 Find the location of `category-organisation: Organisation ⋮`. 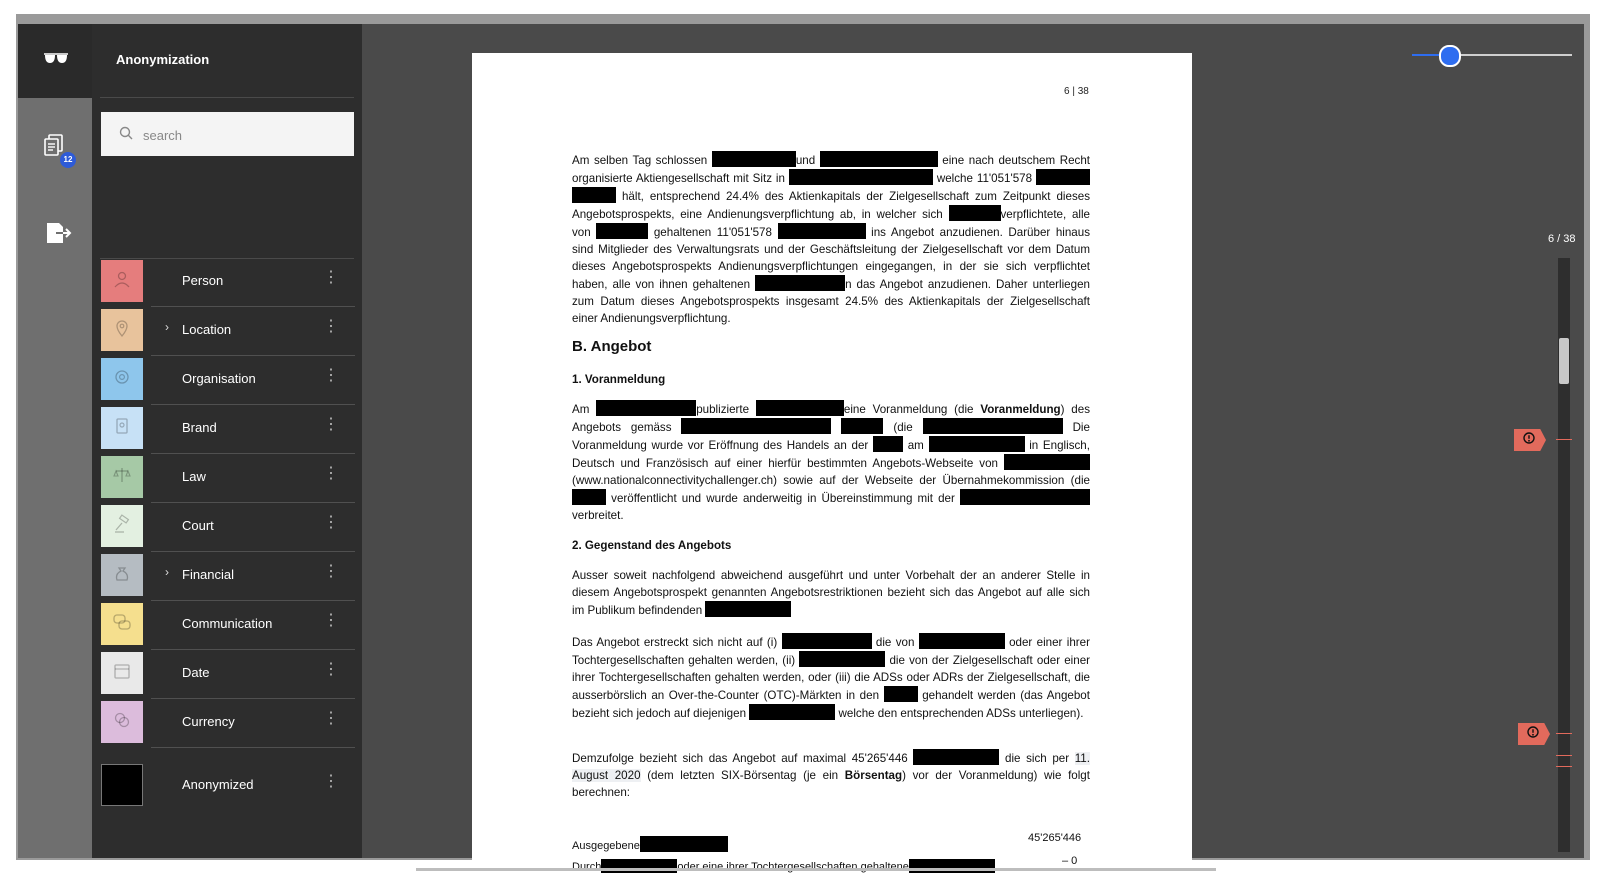

category-organisation: Organisation ⋮ is located at coordinates (228, 380).